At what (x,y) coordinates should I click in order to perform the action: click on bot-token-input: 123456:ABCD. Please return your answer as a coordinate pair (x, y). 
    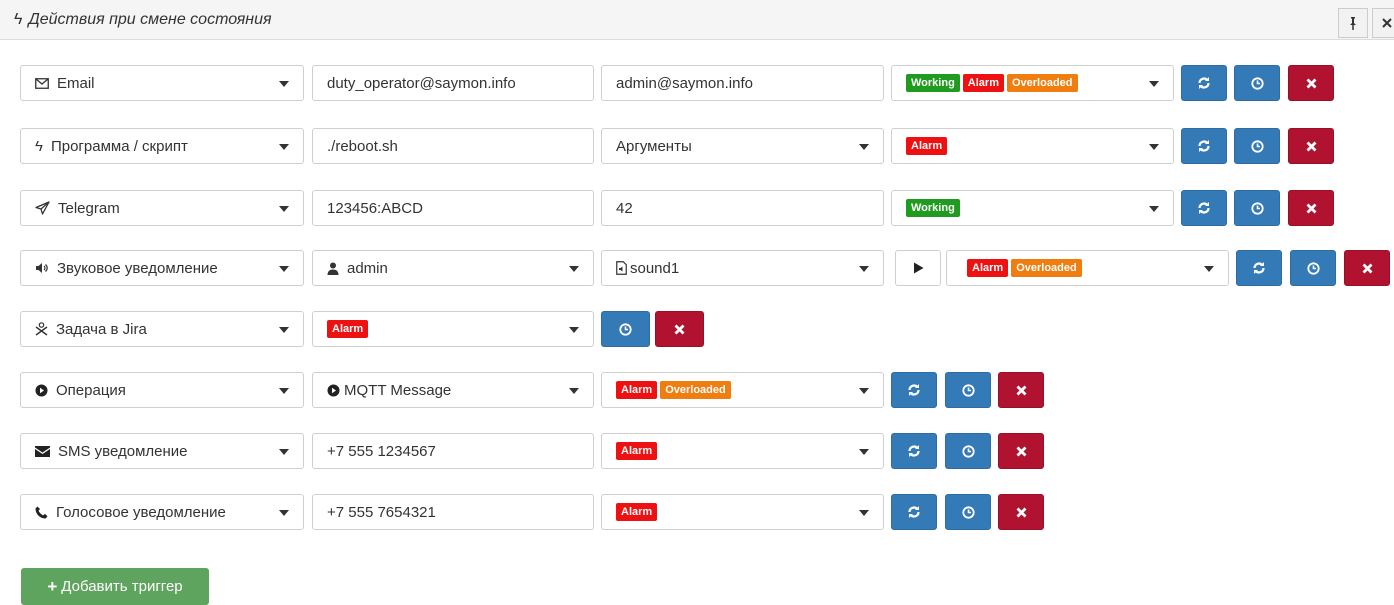
    Looking at the image, I should click on (453, 208).